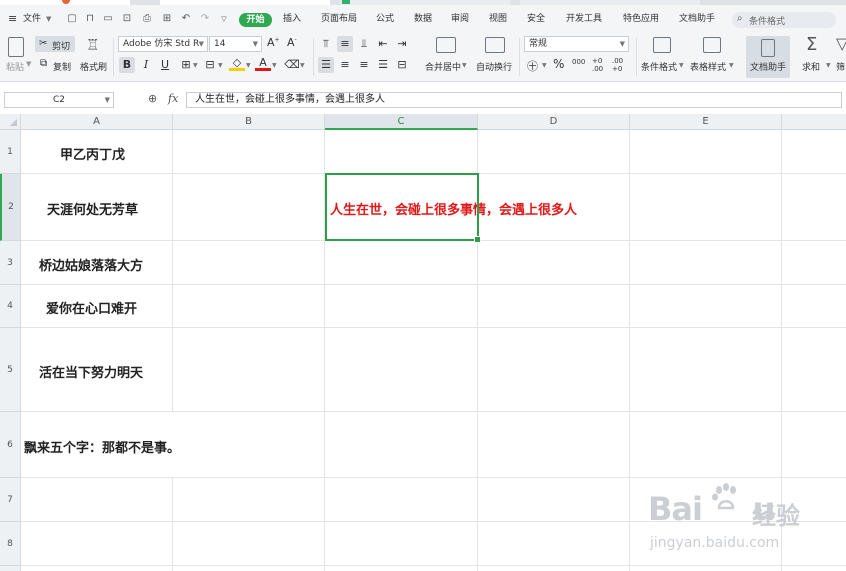 This screenshot has height=571, width=846. Describe the element at coordinates (403, 208) in the screenshot. I see `active-cell-selection` at that location.